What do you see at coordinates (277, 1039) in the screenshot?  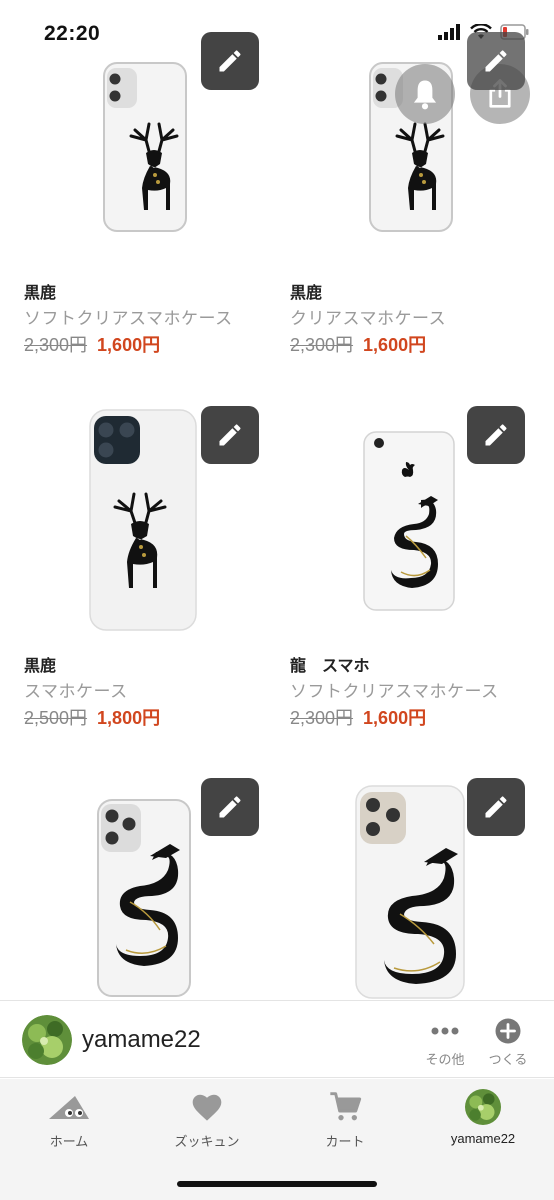 I see `user-bar: yamame22 その他 つくる` at bounding box center [277, 1039].